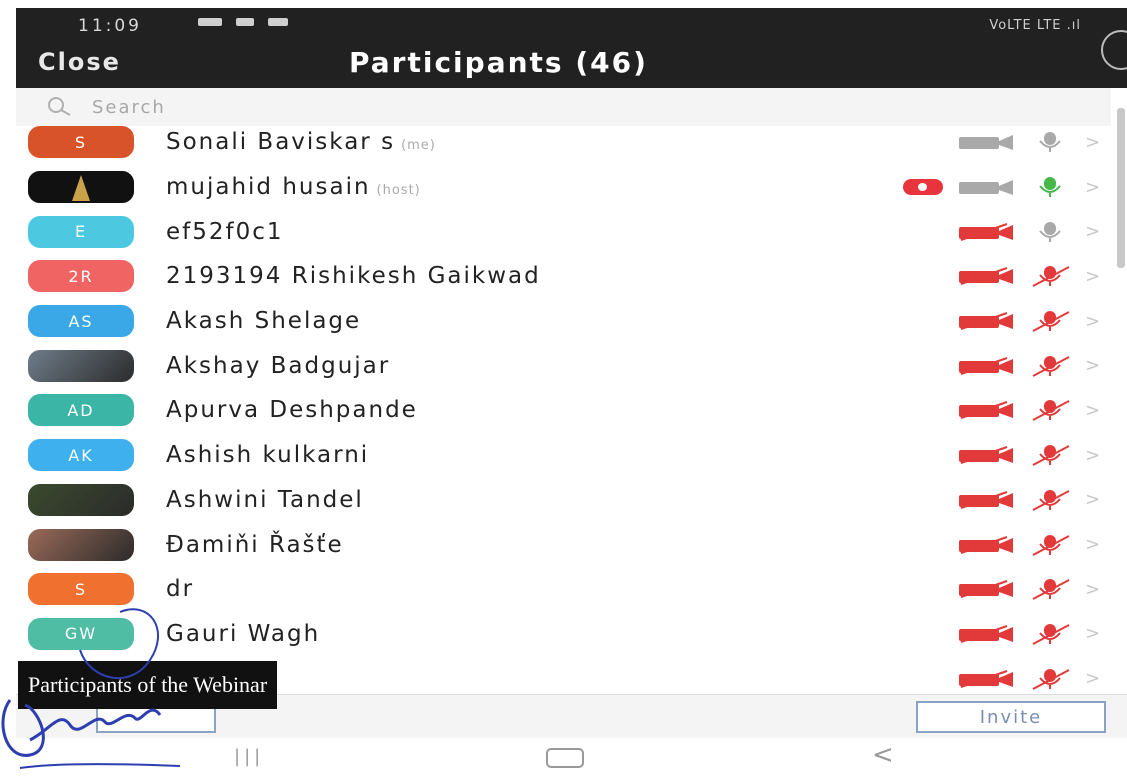  What do you see at coordinates (418, 146) in the screenshot?
I see `participant-role-tag: (me)` at bounding box center [418, 146].